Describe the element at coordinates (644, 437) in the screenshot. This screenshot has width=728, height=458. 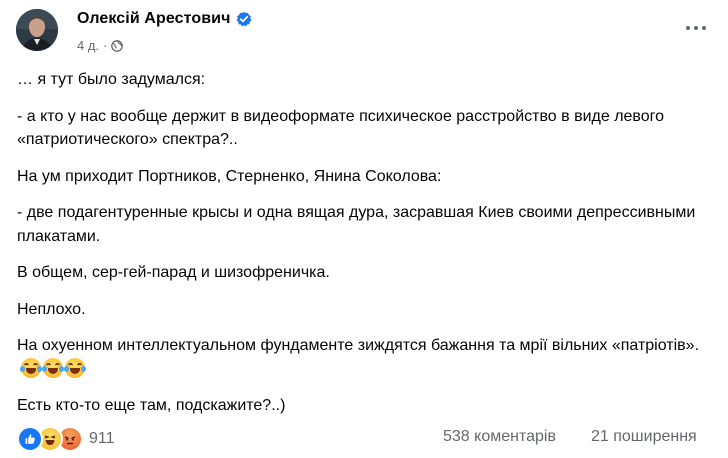
I see `shares-count: 21 поширення` at that location.